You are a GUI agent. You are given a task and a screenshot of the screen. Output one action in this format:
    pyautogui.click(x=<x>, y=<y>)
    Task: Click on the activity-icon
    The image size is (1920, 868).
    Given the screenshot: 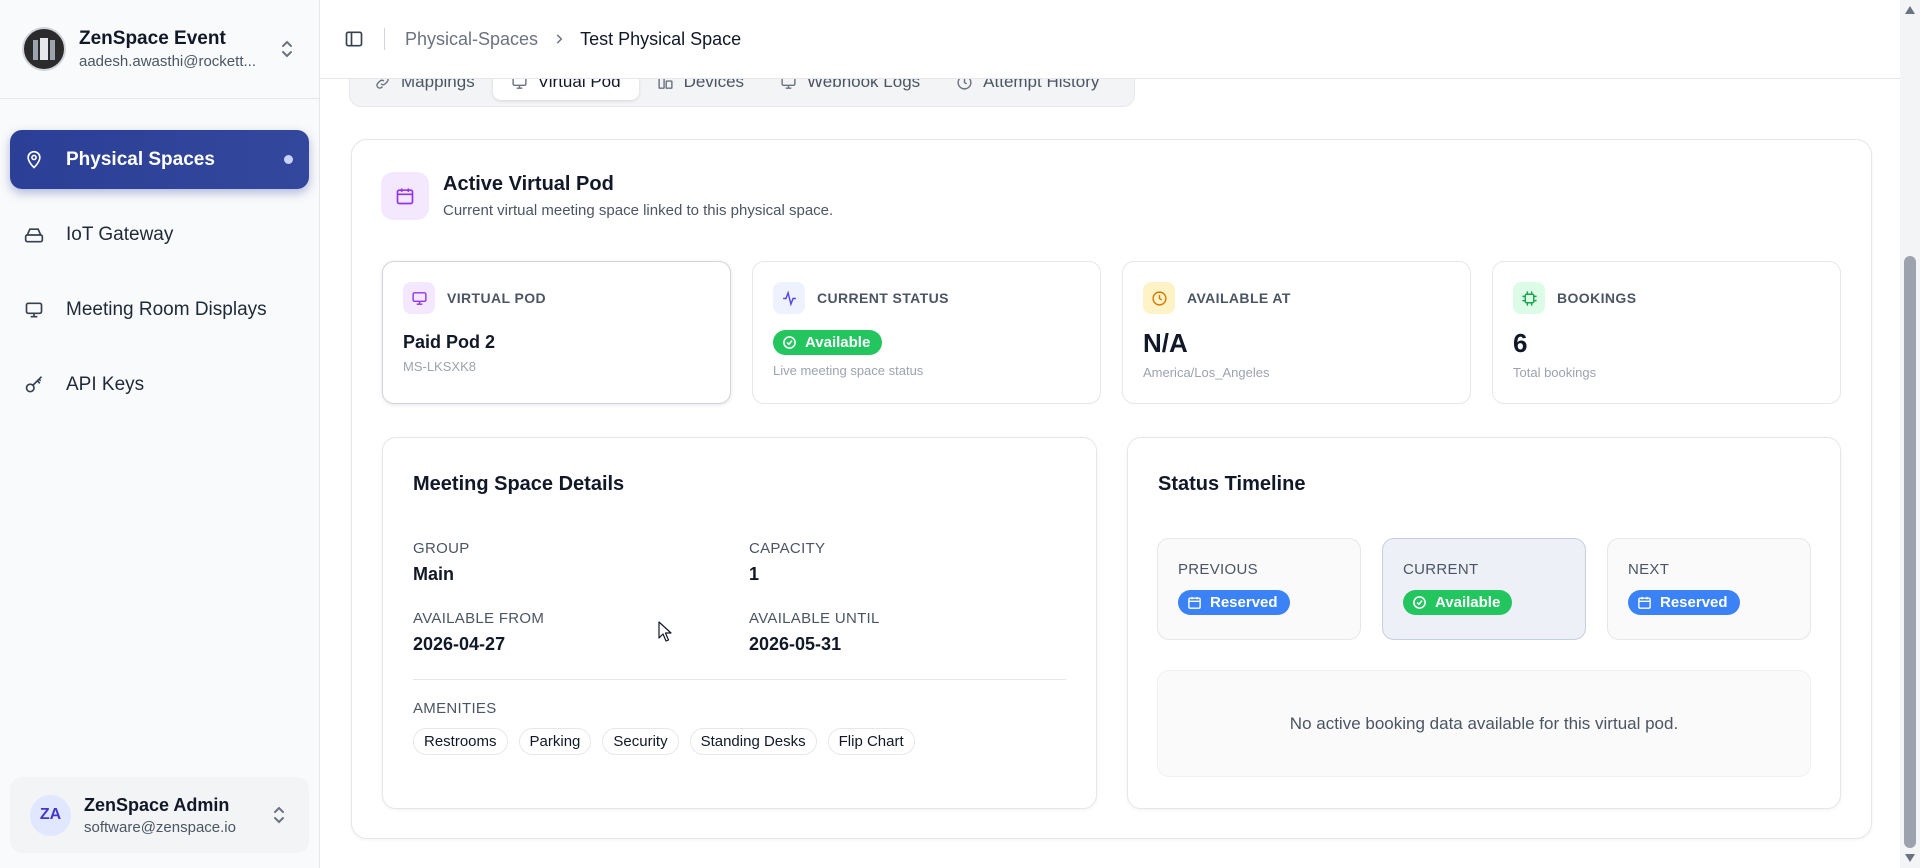 What is the action you would take?
    pyautogui.click(x=789, y=298)
    